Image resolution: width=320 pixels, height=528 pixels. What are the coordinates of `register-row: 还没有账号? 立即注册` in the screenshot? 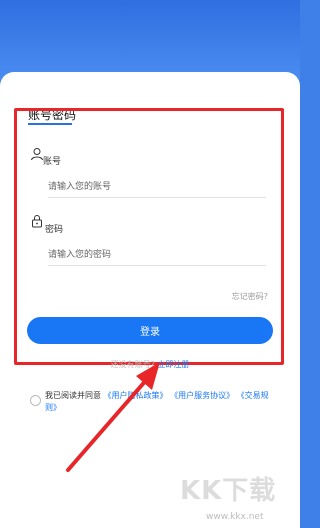 It's located at (150, 364).